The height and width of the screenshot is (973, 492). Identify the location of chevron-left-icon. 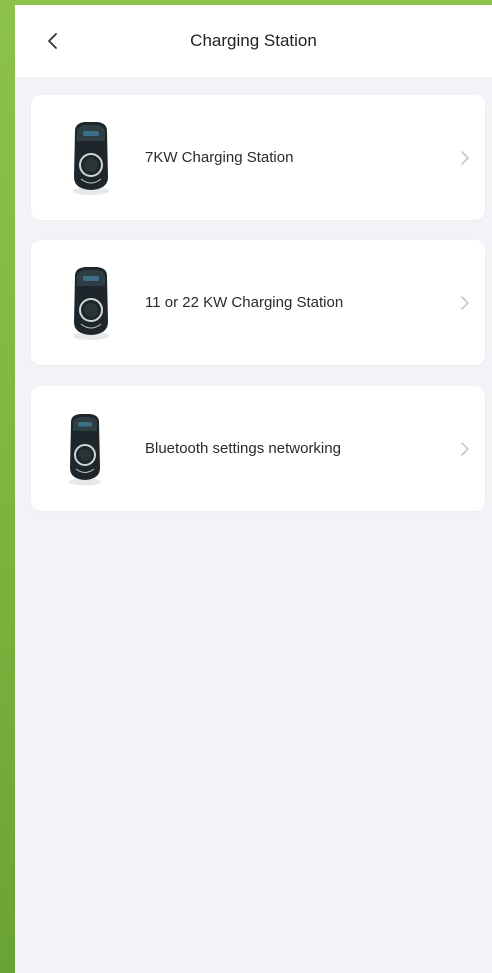
(52, 41).